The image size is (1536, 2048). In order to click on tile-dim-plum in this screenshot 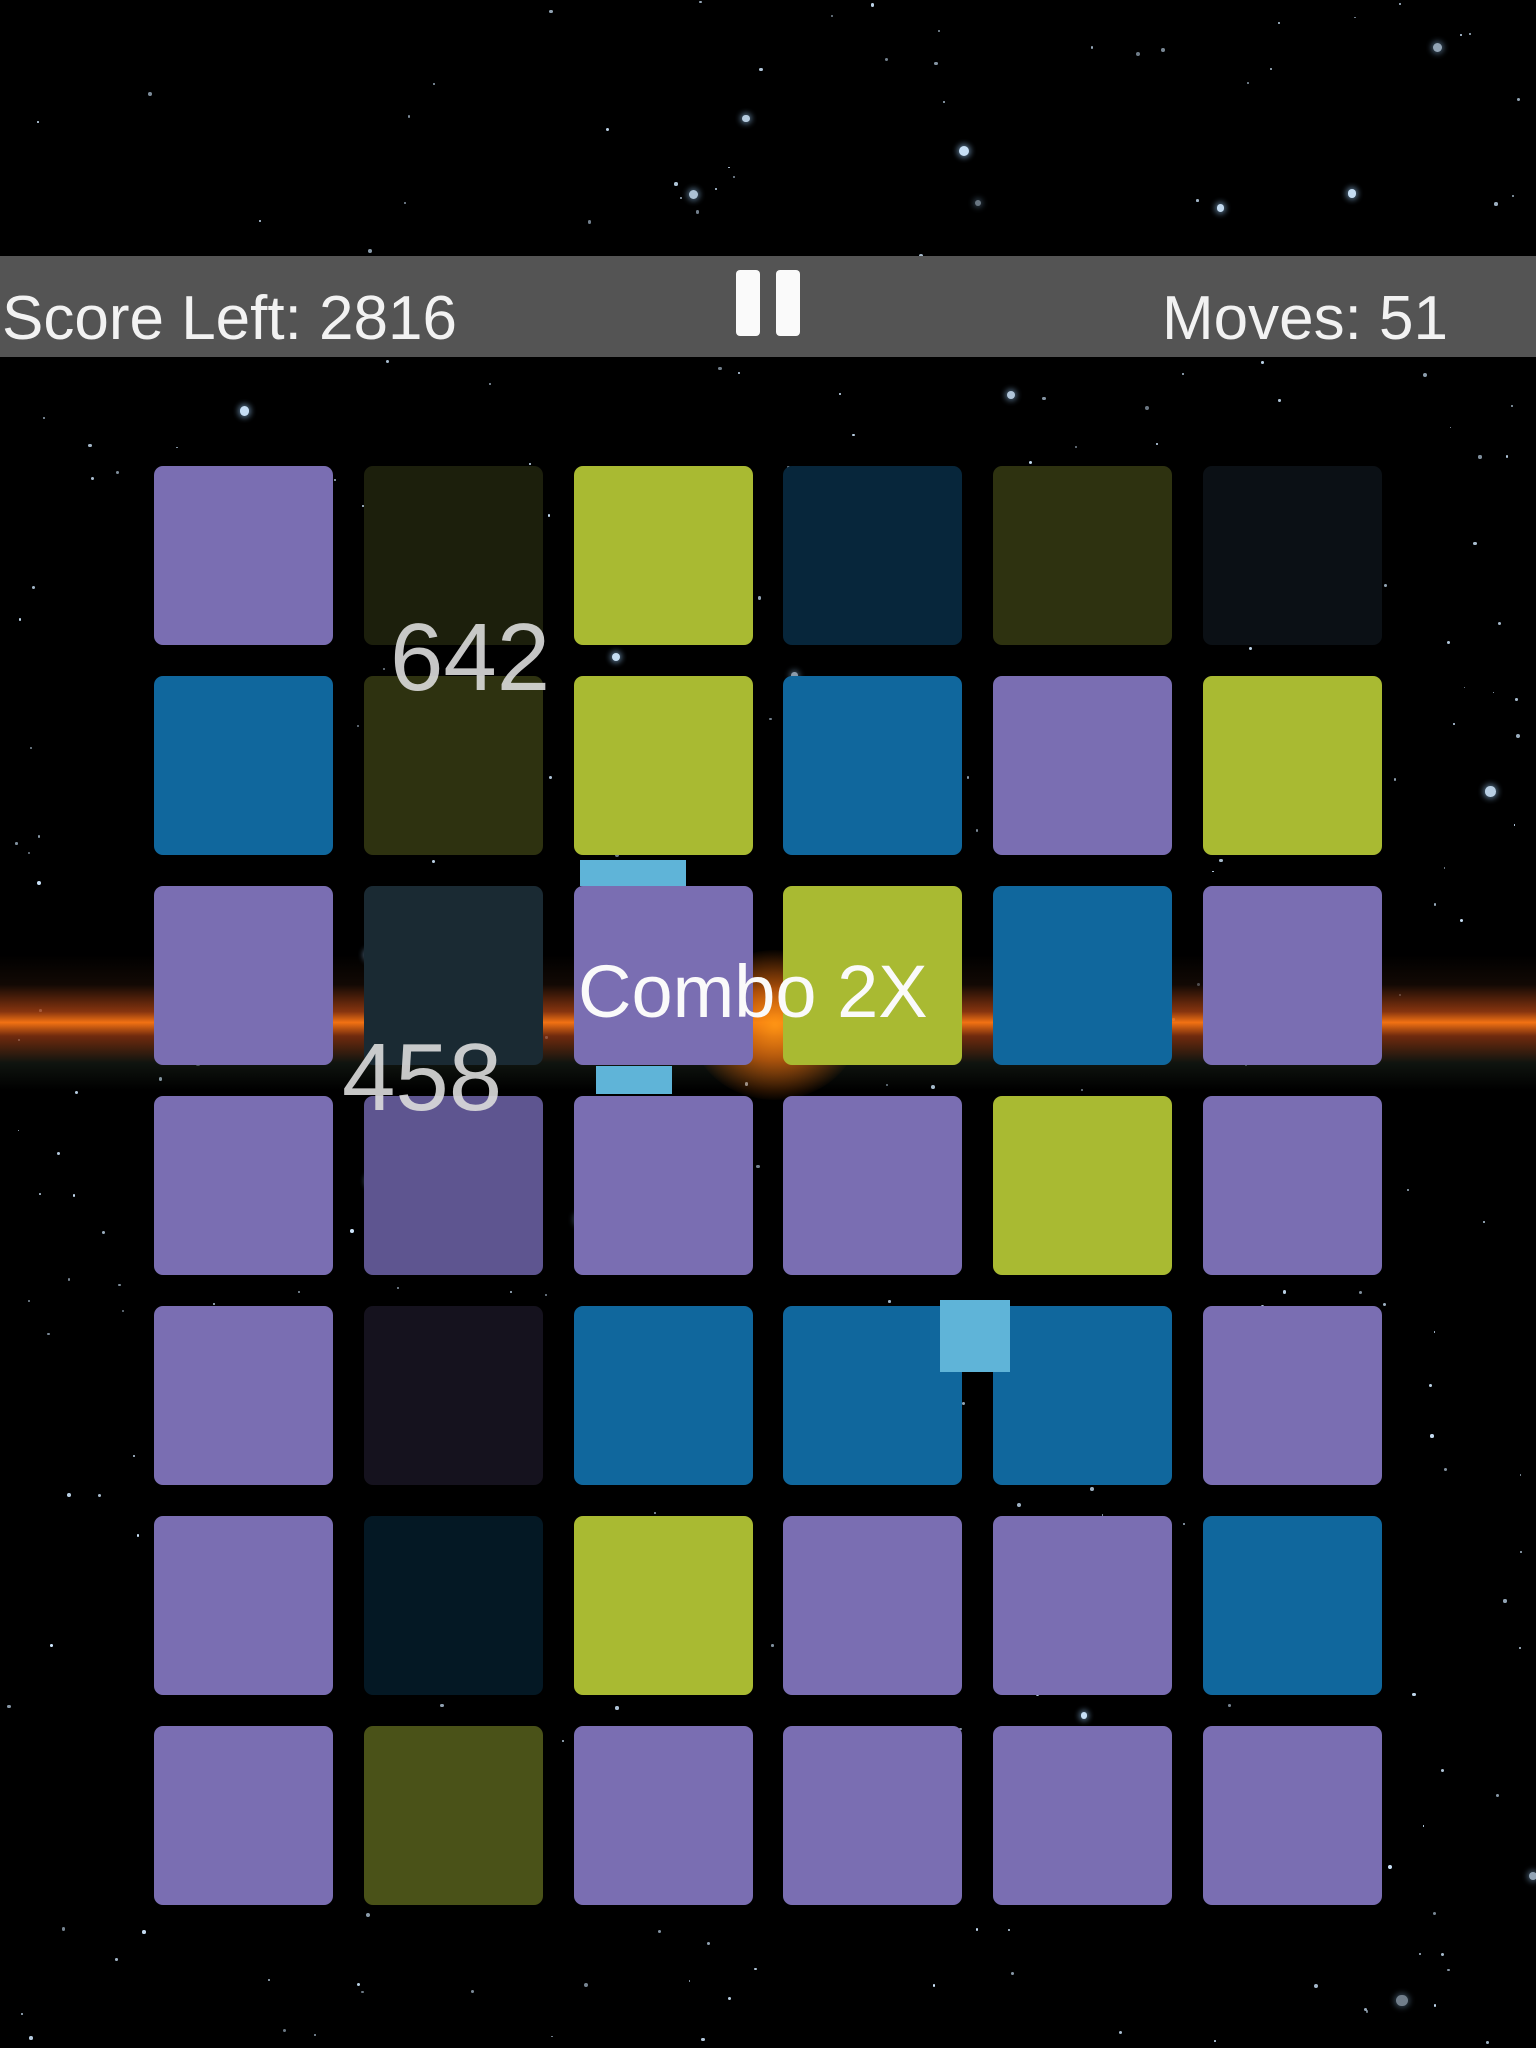, I will do `click(453, 1395)`.